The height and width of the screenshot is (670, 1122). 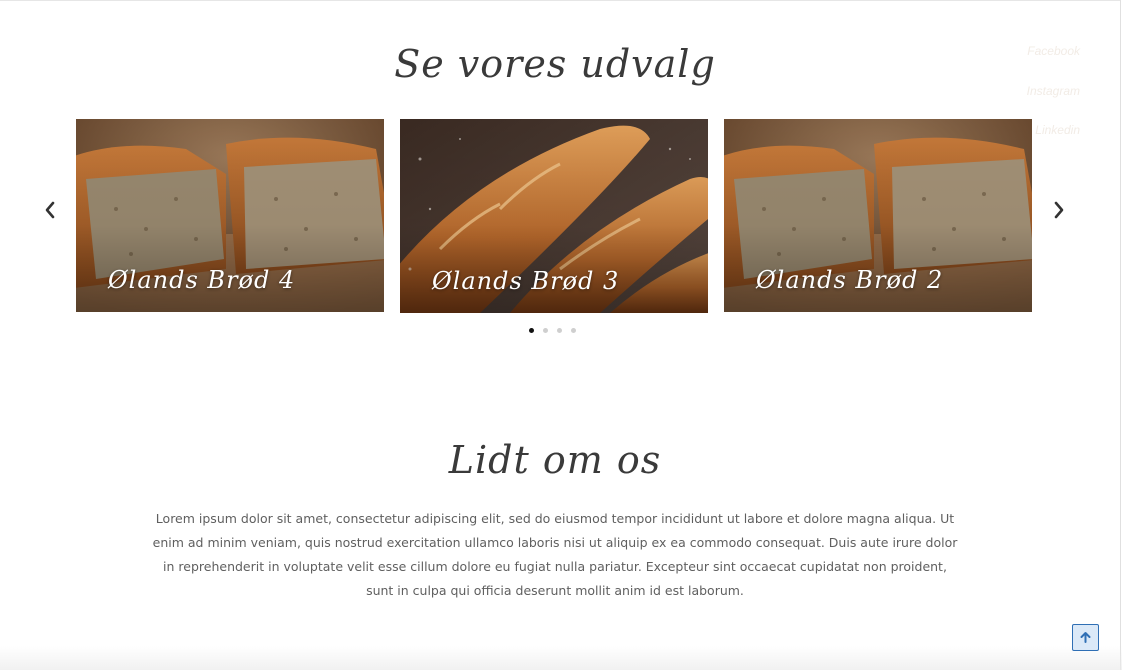 What do you see at coordinates (1120, 335) in the screenshot?
I see `right-divider` at bounding box center [1120, 335].